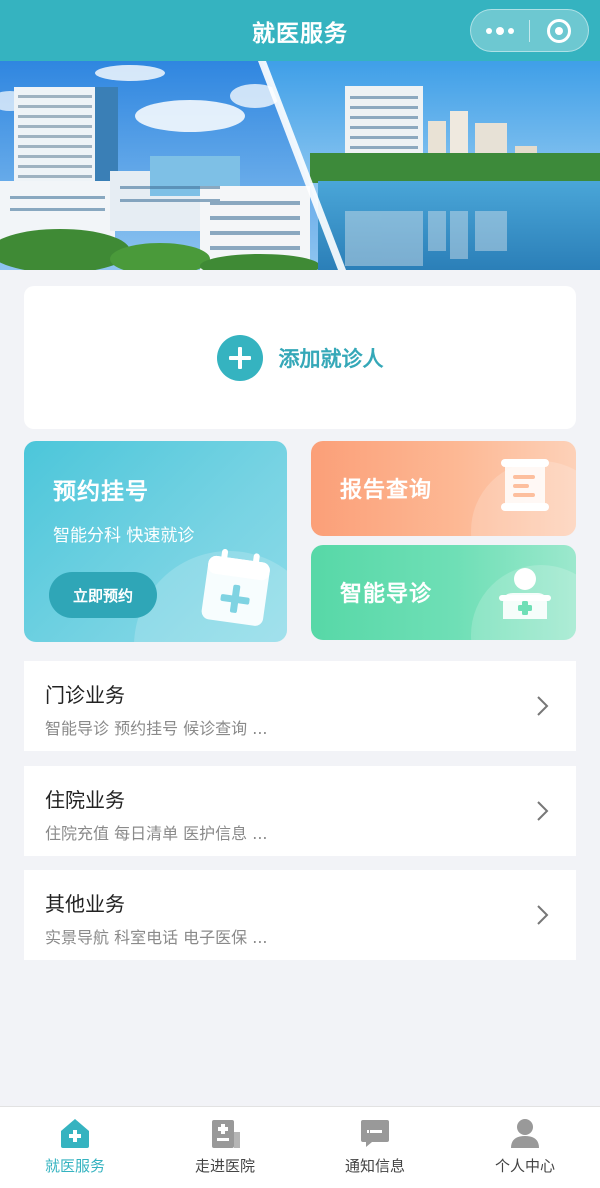 The width and height of the screenshot is (600, 1188). I want to click on doctor-icon, so click(525, 593).